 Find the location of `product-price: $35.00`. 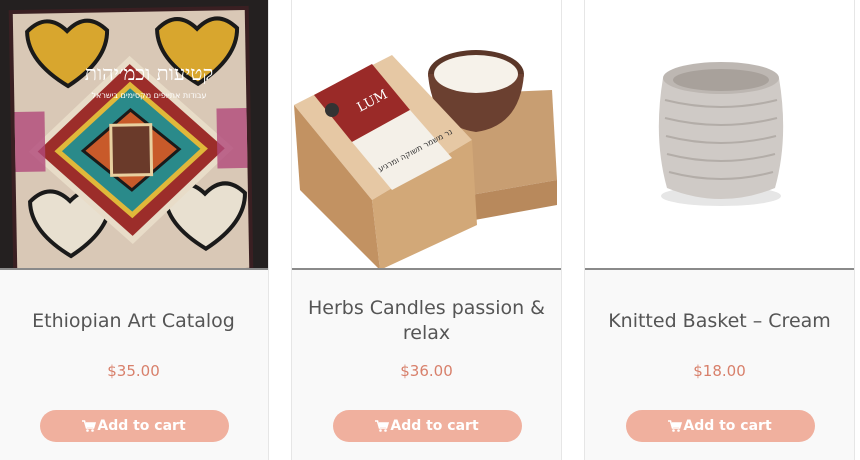

product-price: $35.00 is located at coordinates (133, 371).